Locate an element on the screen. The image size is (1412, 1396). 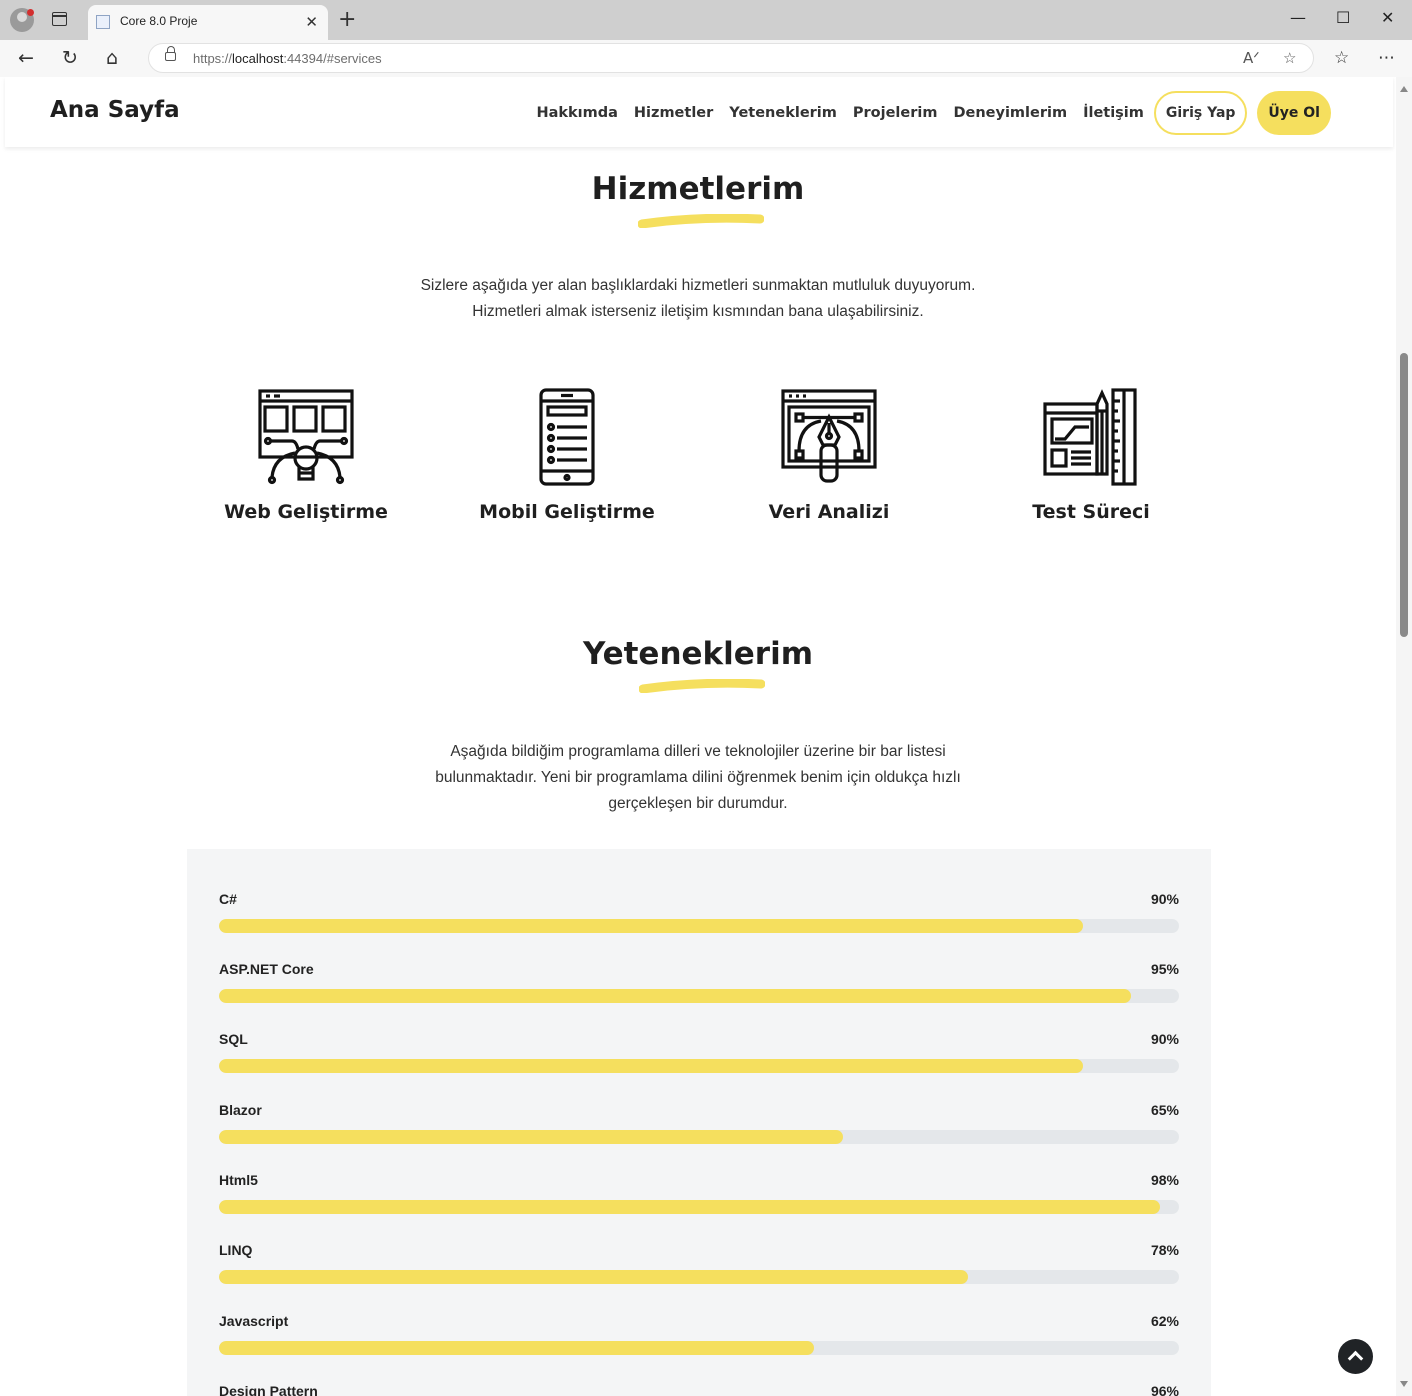
read-aloud-icon: A͏ᐟ is located at coordinates (1251, 58).